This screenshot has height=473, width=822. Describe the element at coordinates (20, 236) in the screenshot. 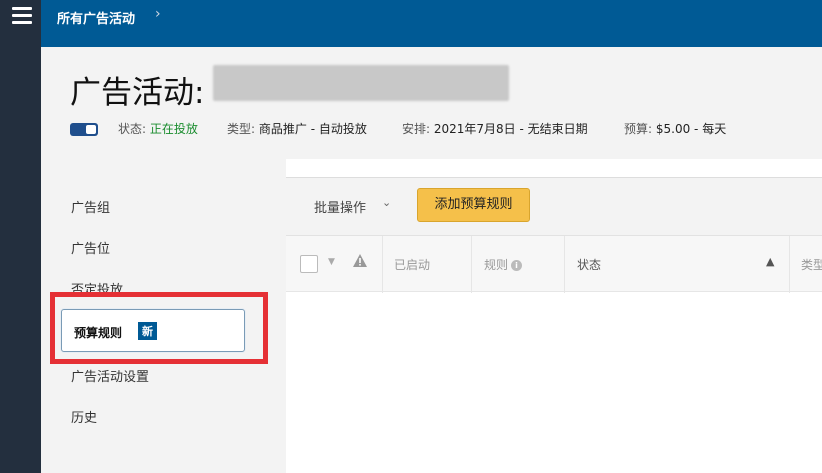

I see `side-rail` at that location.